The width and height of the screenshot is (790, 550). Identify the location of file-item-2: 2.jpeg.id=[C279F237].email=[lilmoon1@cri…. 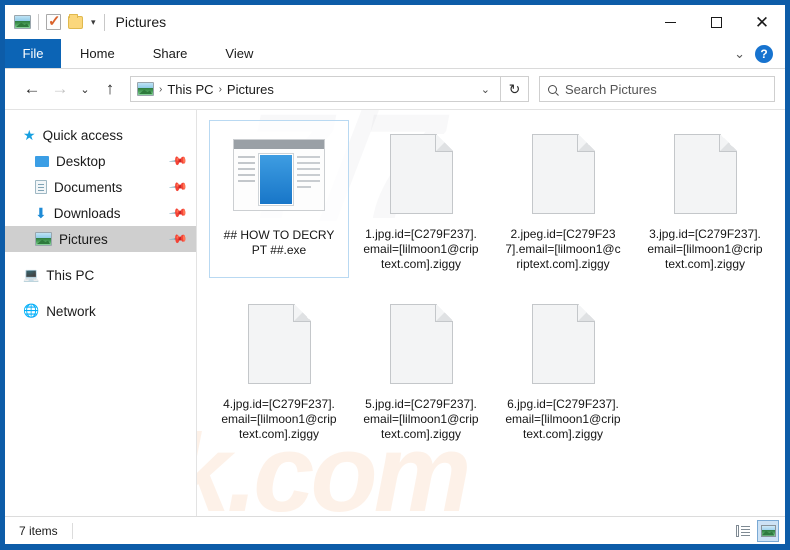
(563, 199).